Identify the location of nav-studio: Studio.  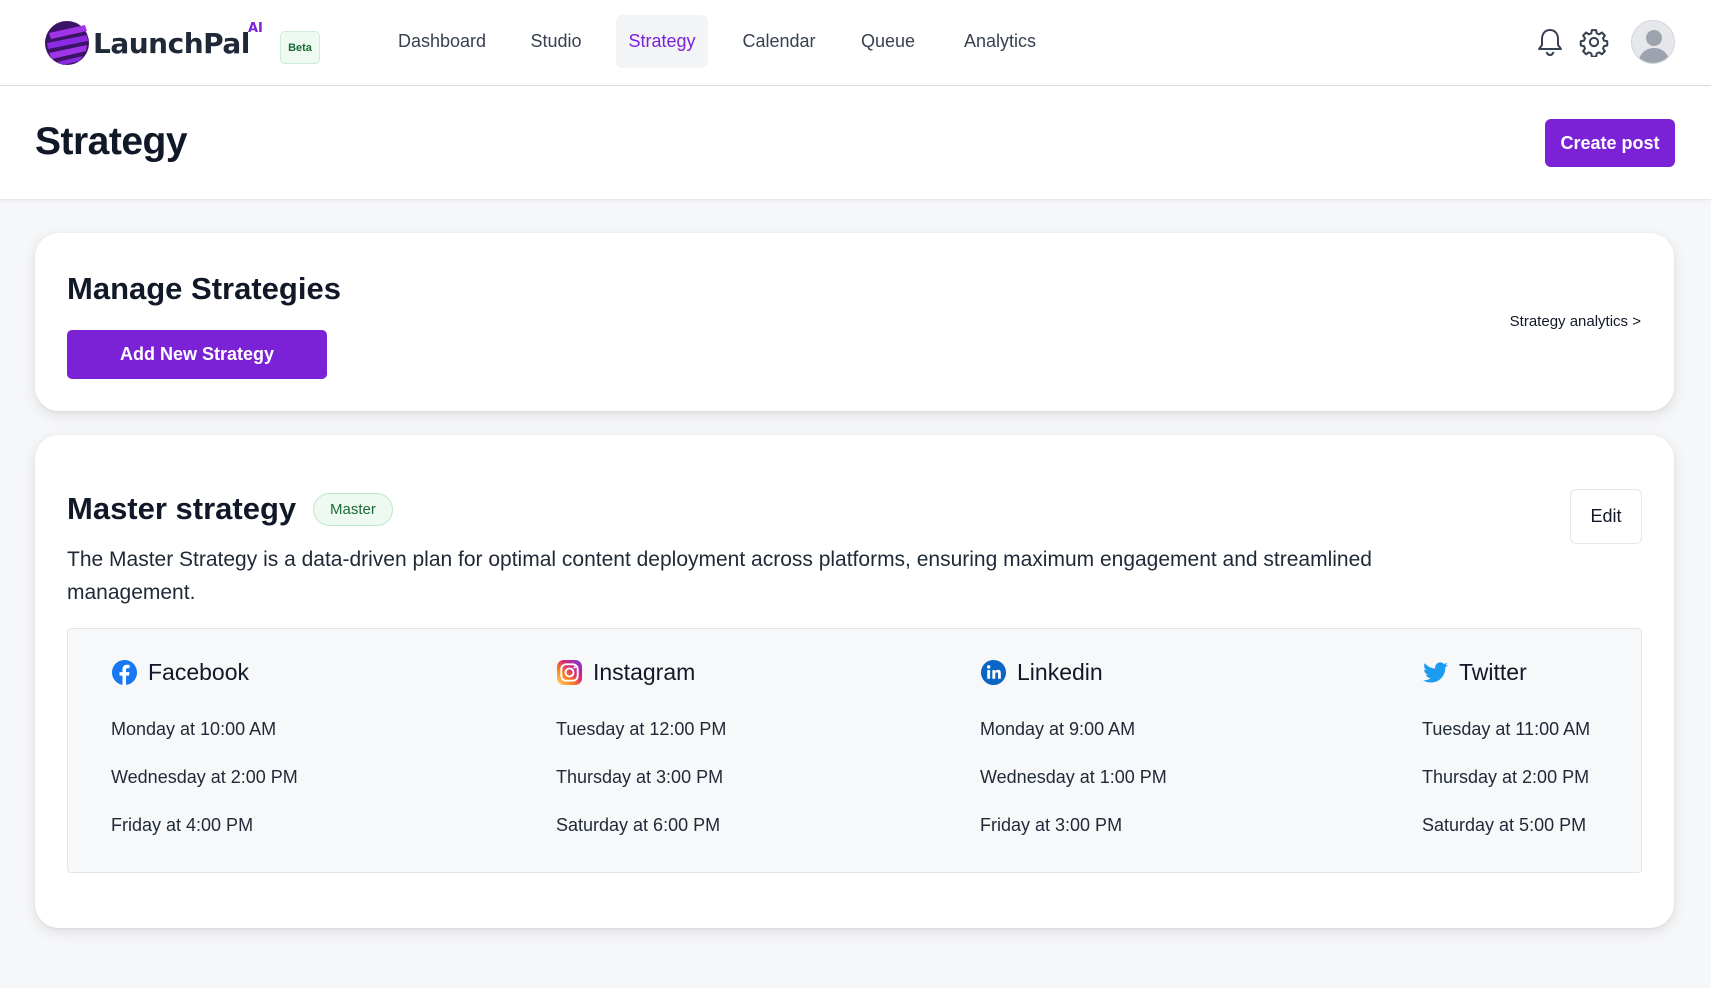
(556, 41).